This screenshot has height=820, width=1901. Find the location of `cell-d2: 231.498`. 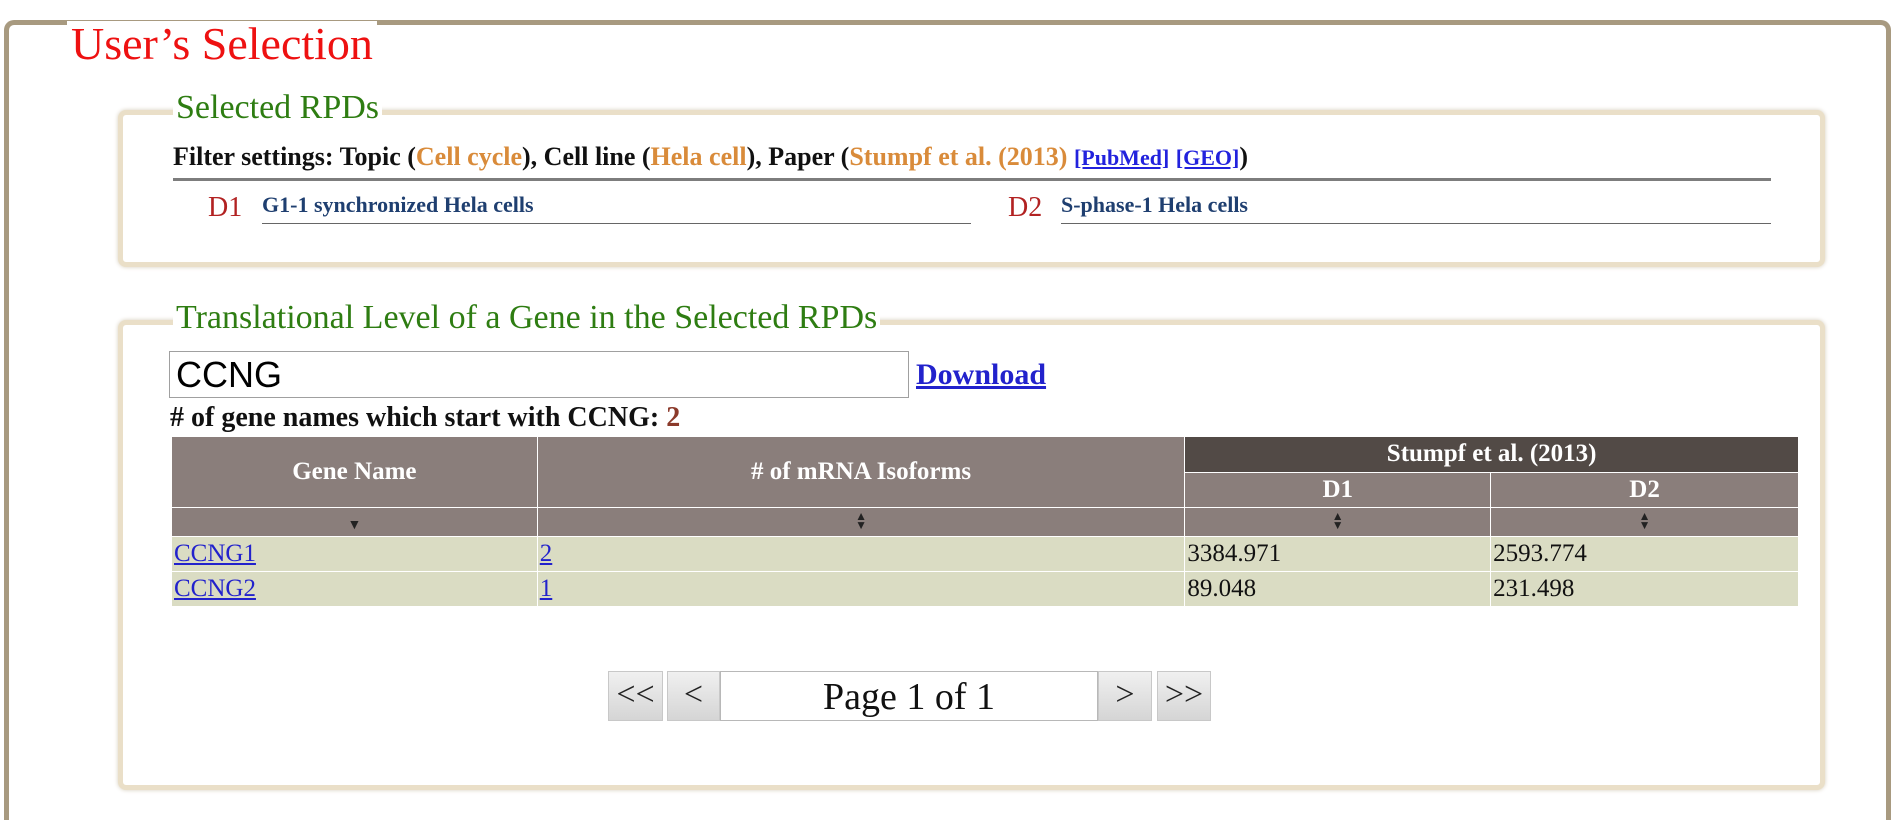

cell-d2: 231.498 is located at coordinates (1644, 589).